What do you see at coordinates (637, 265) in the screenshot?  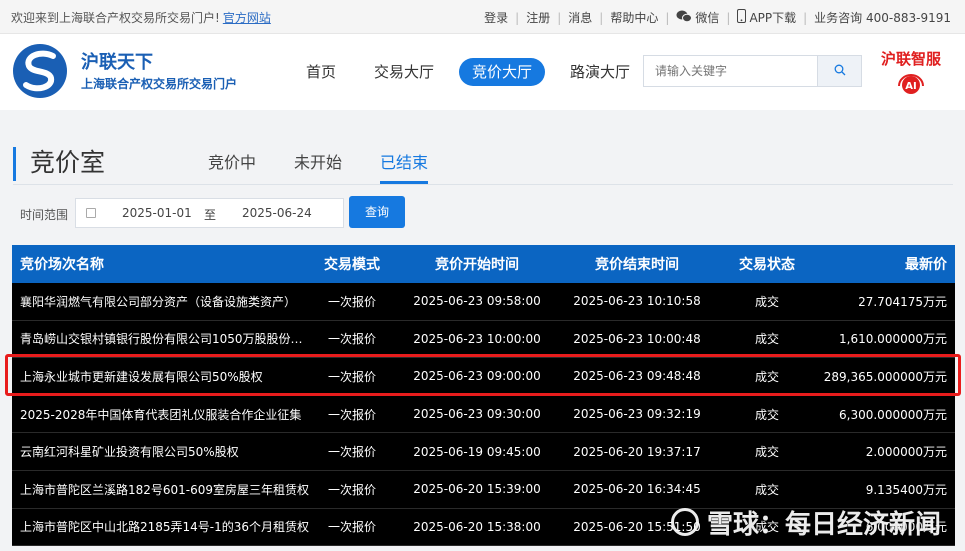 I see `col-end-time: 竞价结束时间` at bounding box center [637, 265].